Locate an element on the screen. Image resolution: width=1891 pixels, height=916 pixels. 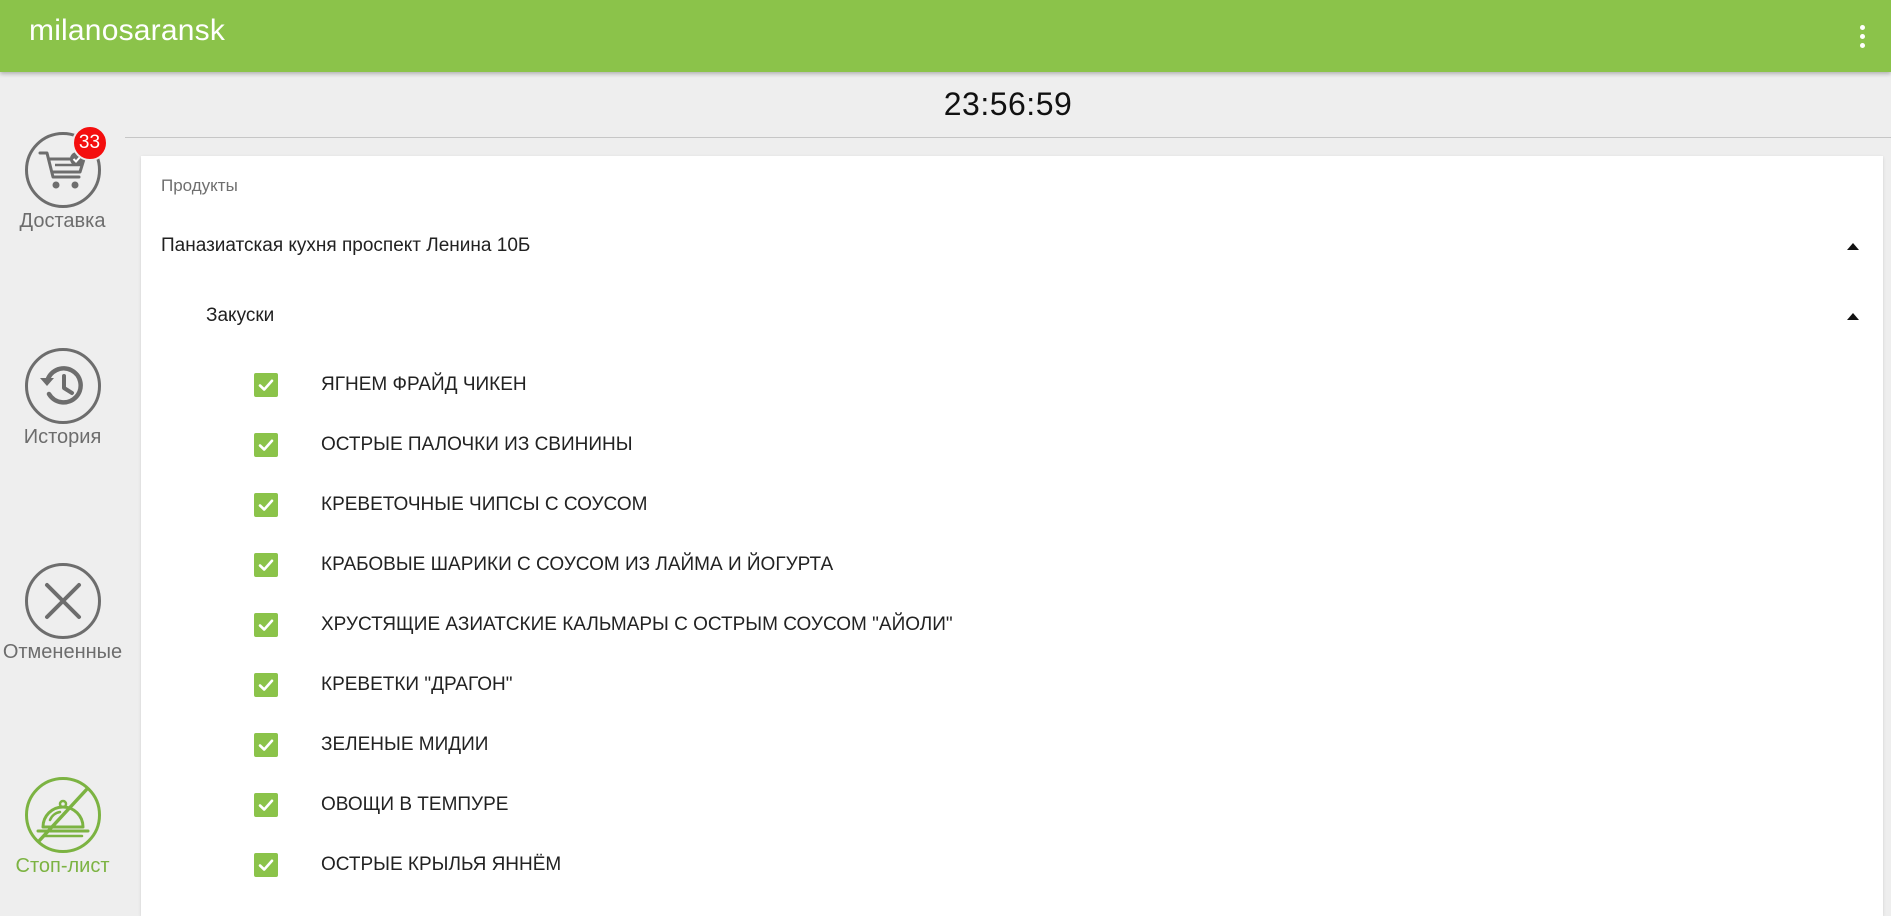
sidebar-item-label: Отмененные is located at coordinates (62, 652).